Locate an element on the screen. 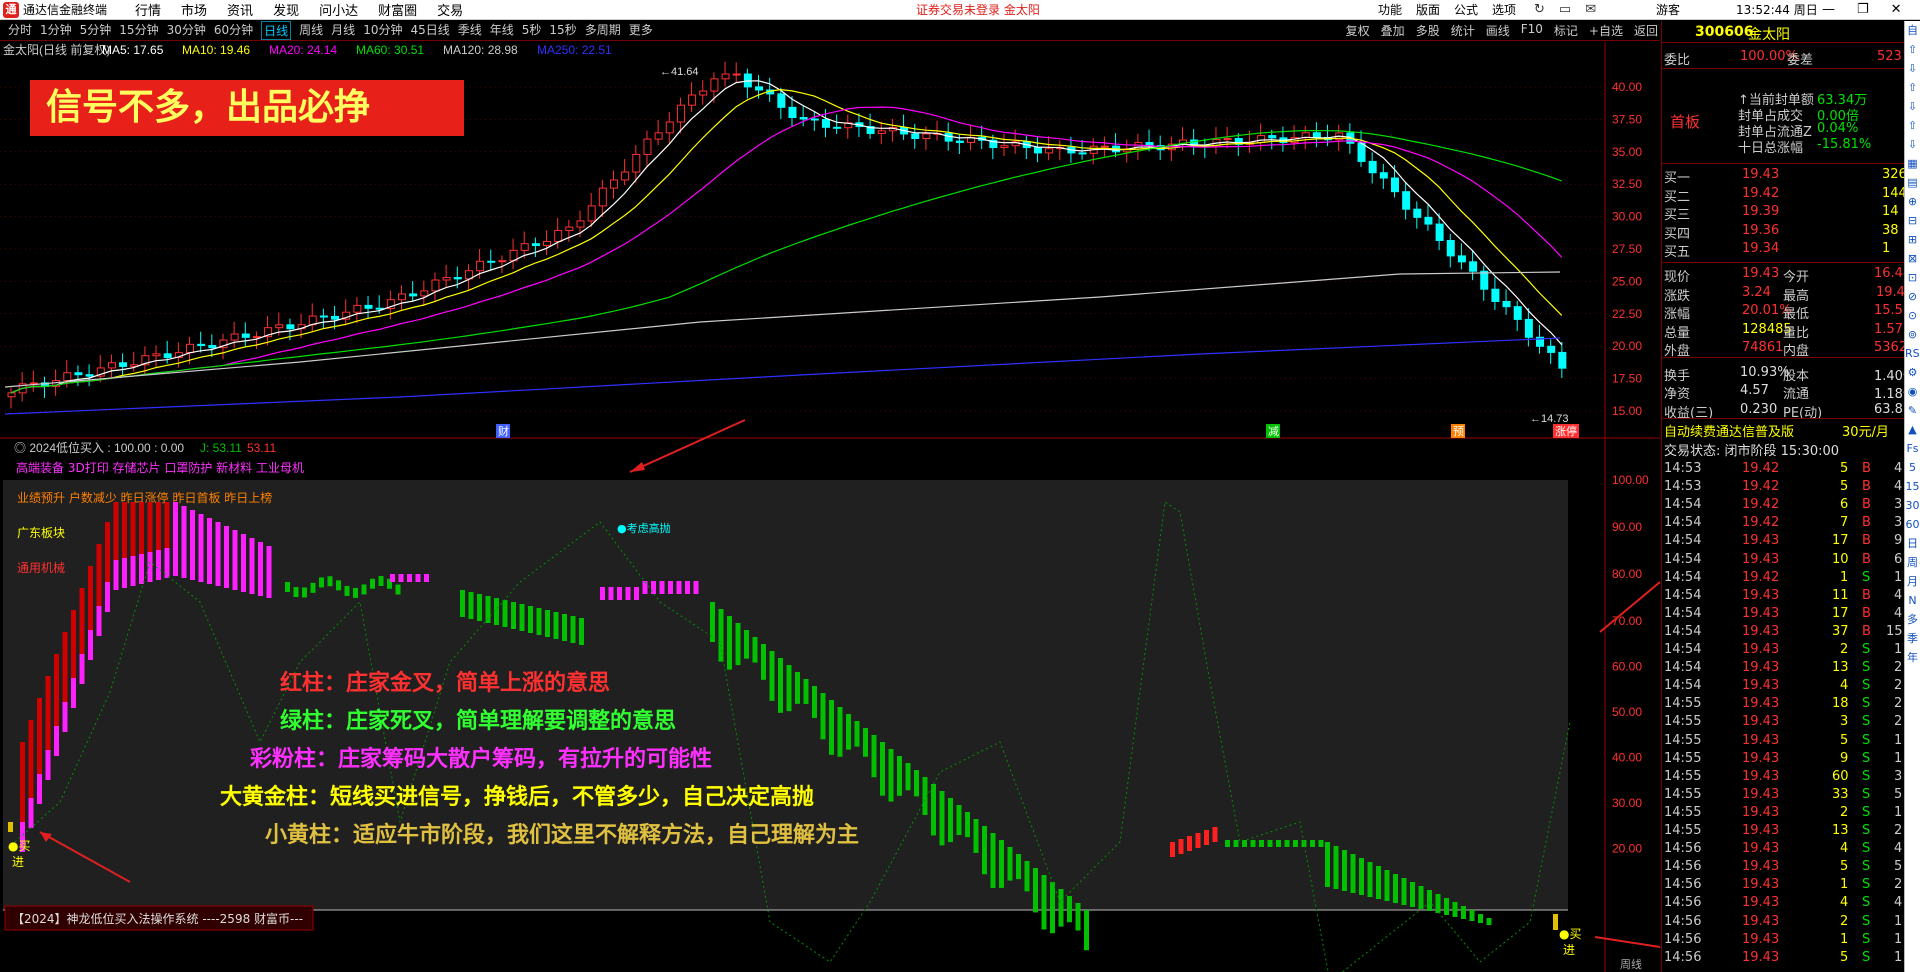 The width and height of the screenshot is (1920, 972). chart-tool-2: 多股 is located at coordinates (1428, 30).